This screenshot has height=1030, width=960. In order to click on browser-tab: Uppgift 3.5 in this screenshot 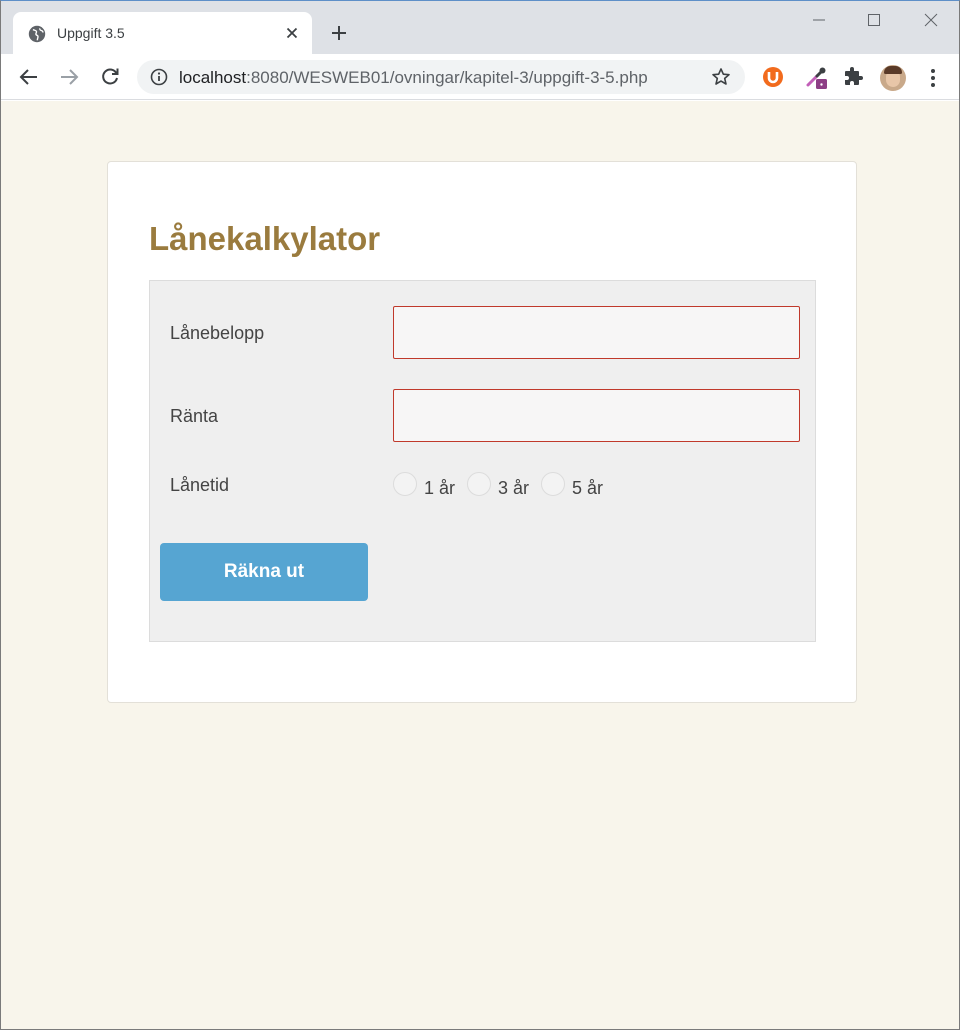, I will do `click(162, 33)`.